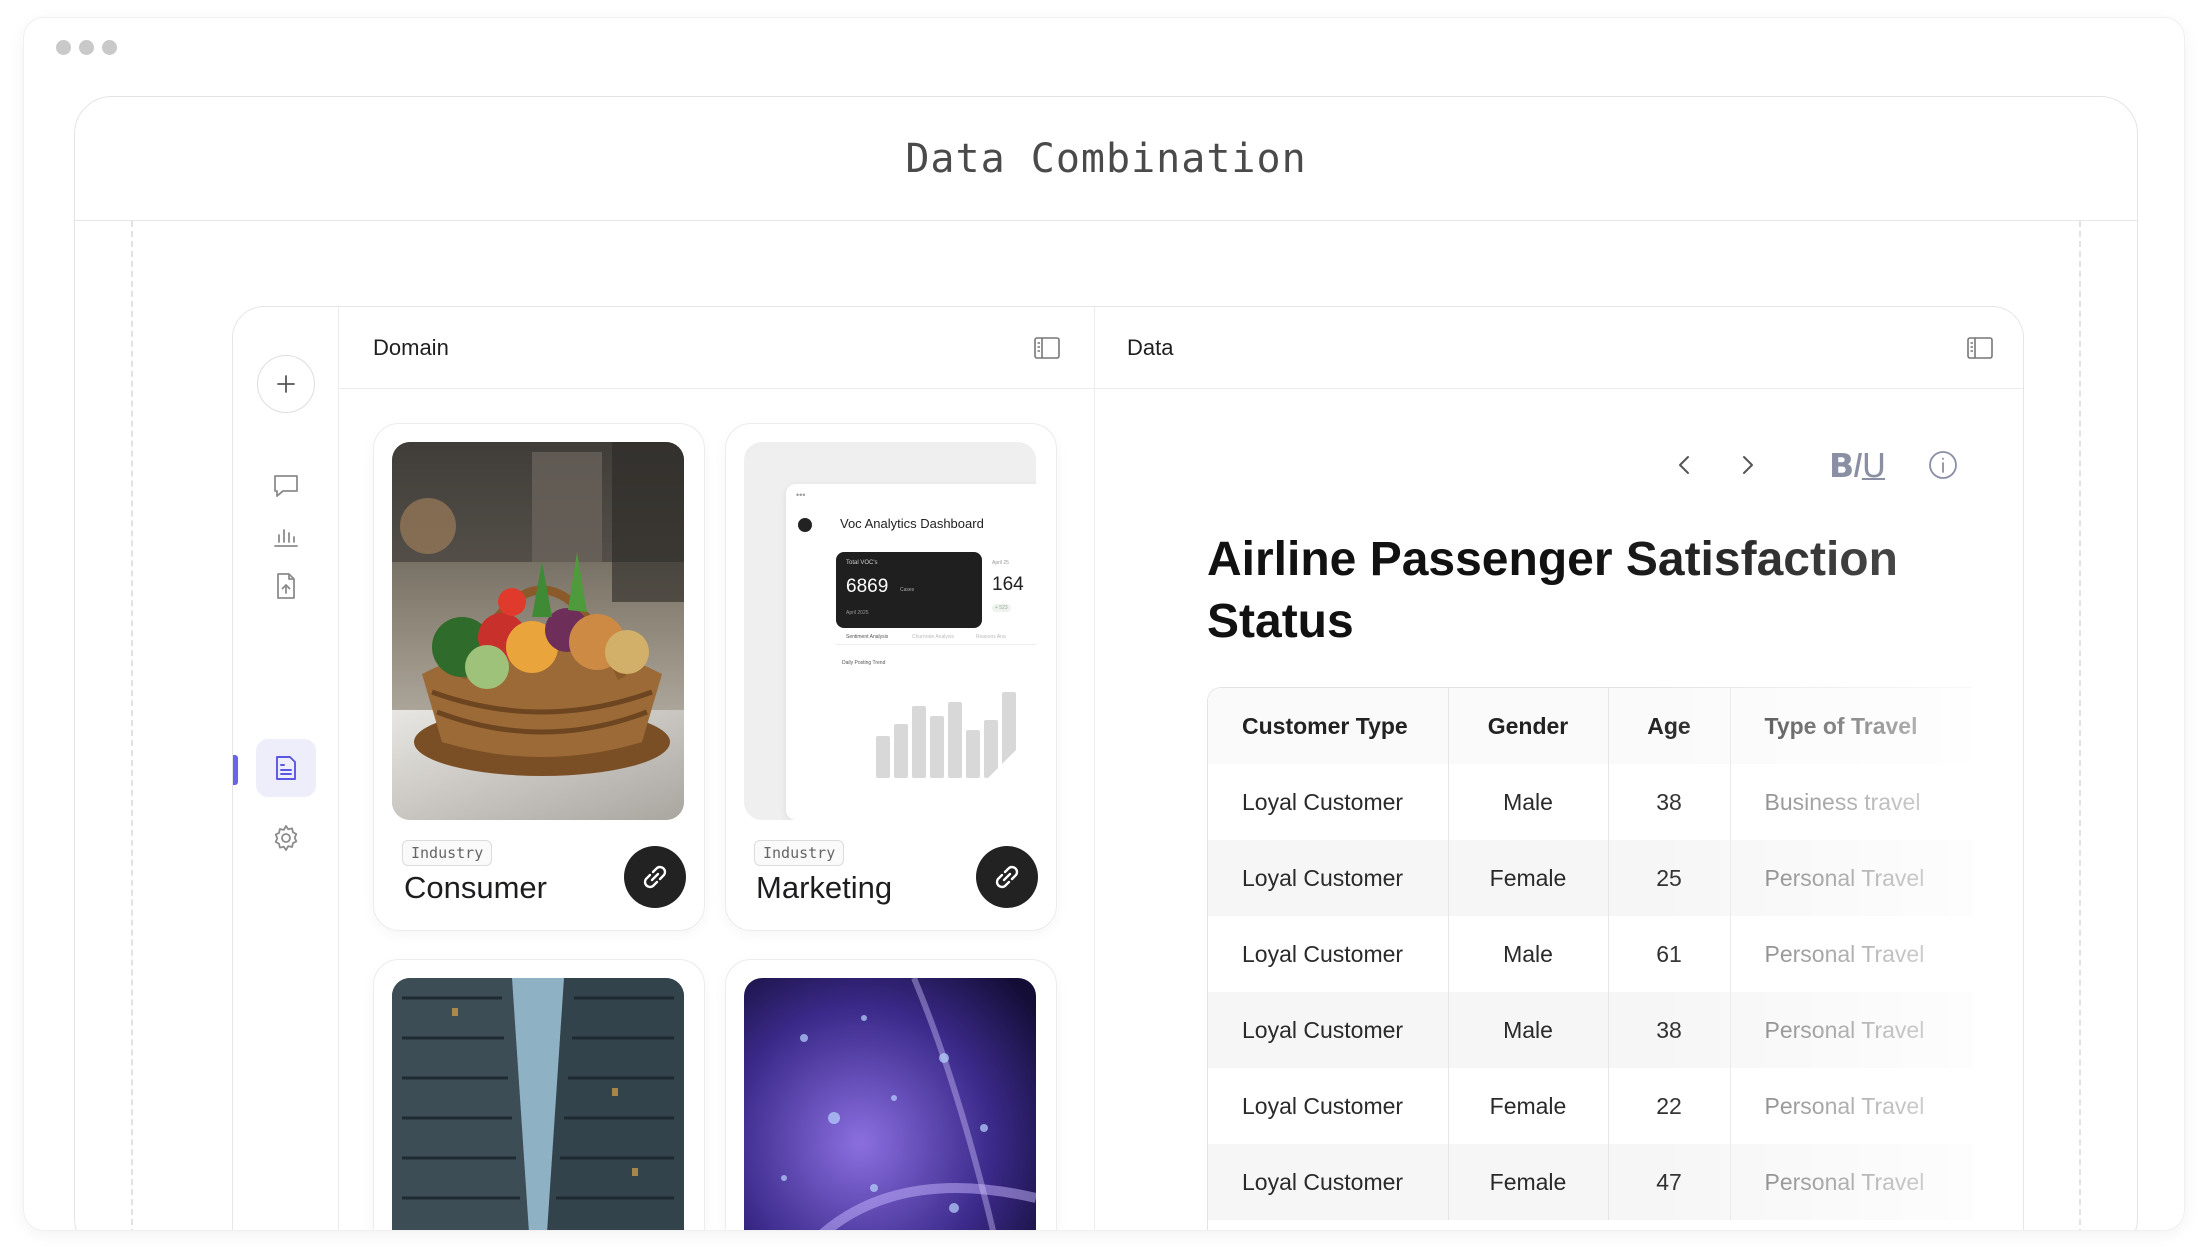  I want to click on info-icon, so click(1943, 465).